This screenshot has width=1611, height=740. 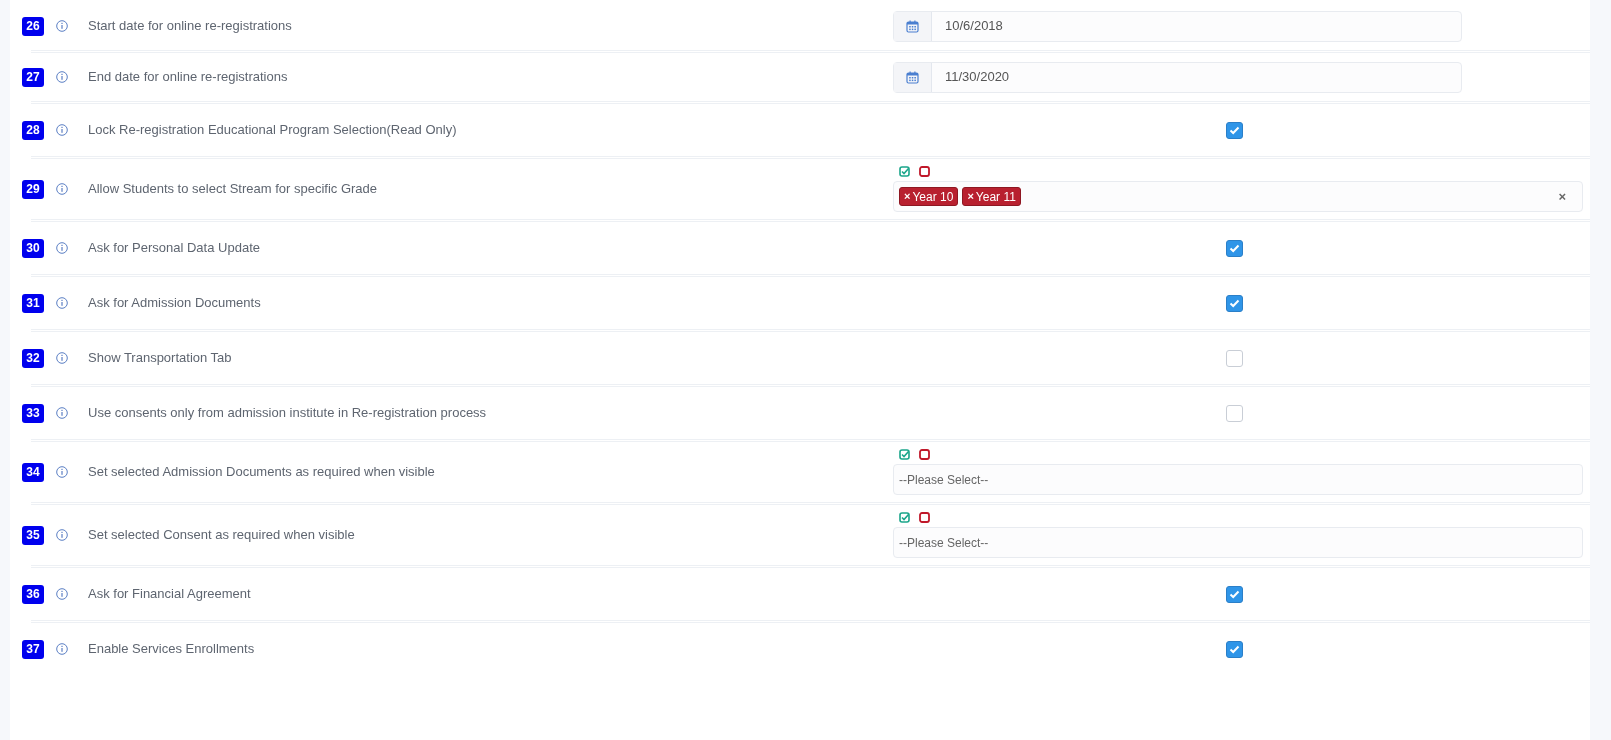 What do you see at coordinates (33, 130) in the screenshot?
I see `number-badge: 28` at bounding box center [33, 130].